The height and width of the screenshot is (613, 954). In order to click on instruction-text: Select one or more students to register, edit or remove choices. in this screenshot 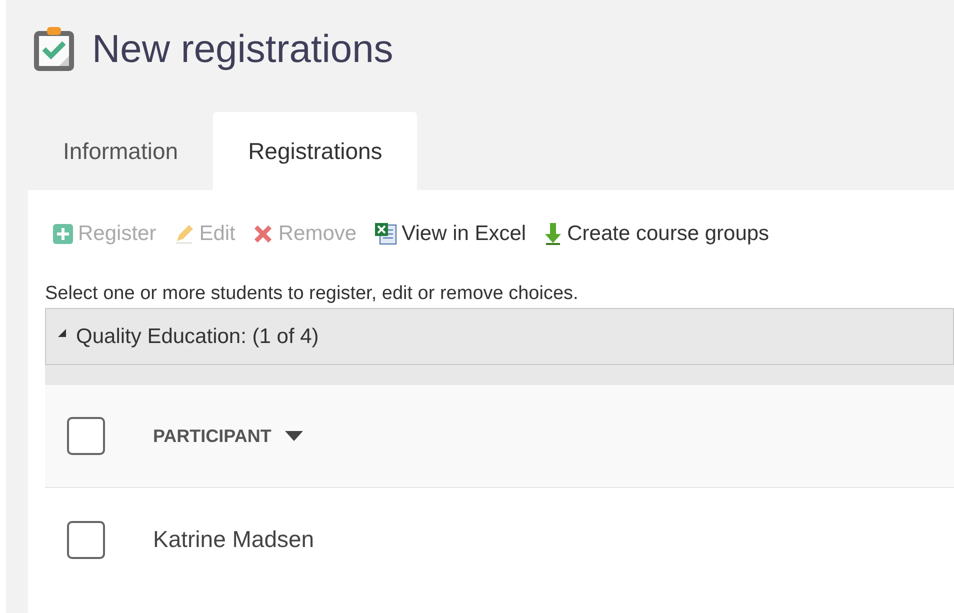, I will do `click(312, 294)`.